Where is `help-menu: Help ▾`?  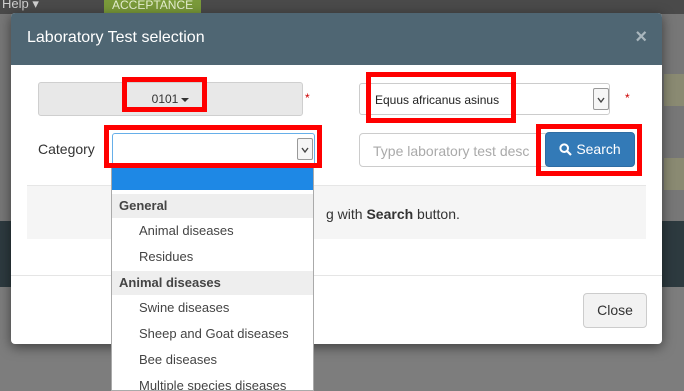 help-menu: Help ▾ is located at coordinates (20, 6).